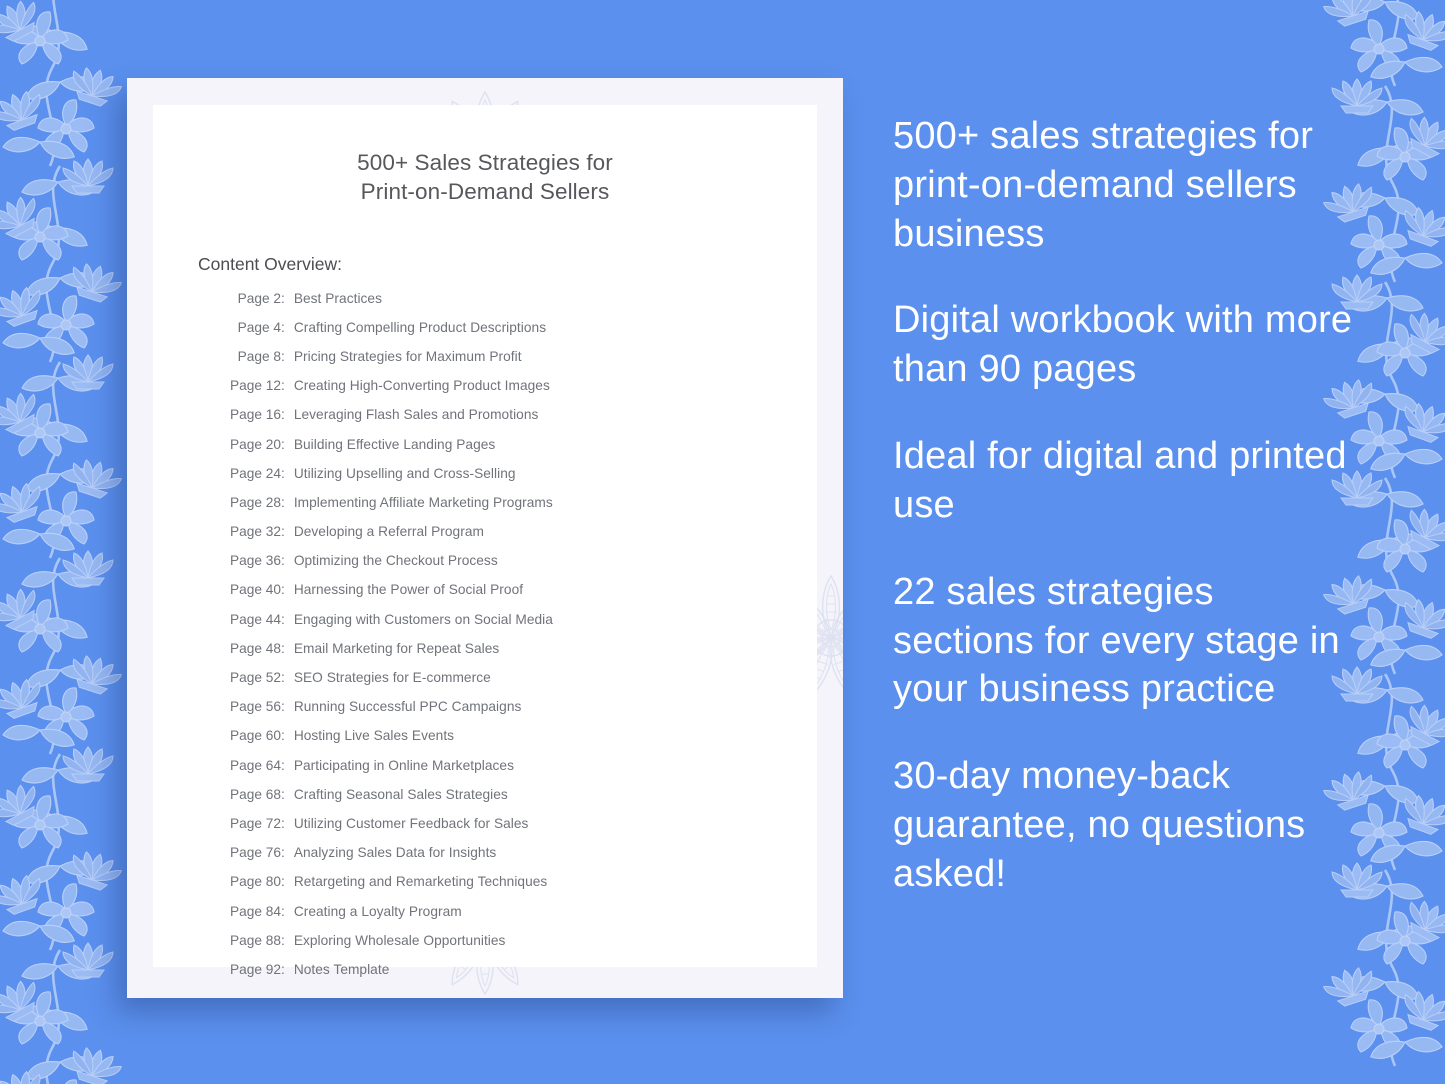 This screenshot has width=1445, height=1084. What do you see at coordinates (416, 415) in the screenshot?
I see `toc-entry-title: Leveraging Flash Sales and Promotions` at bounding box center [416, 415].